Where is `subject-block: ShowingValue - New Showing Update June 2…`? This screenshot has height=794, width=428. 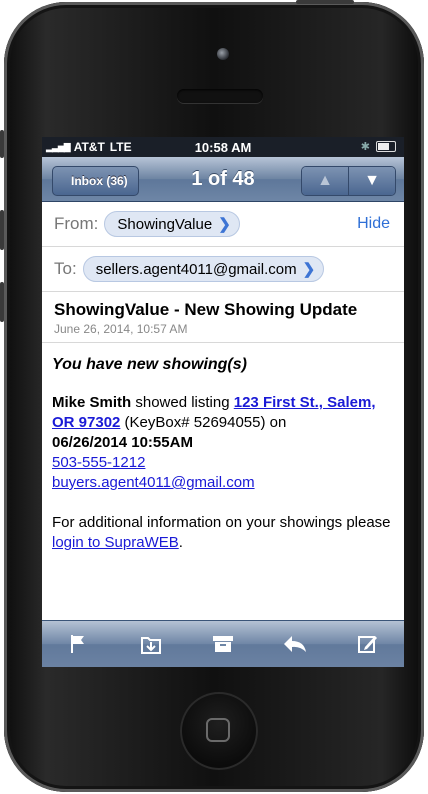 subject-block: ShowingValue - New Showing Update June 2… is located at coordinates (223, 317).